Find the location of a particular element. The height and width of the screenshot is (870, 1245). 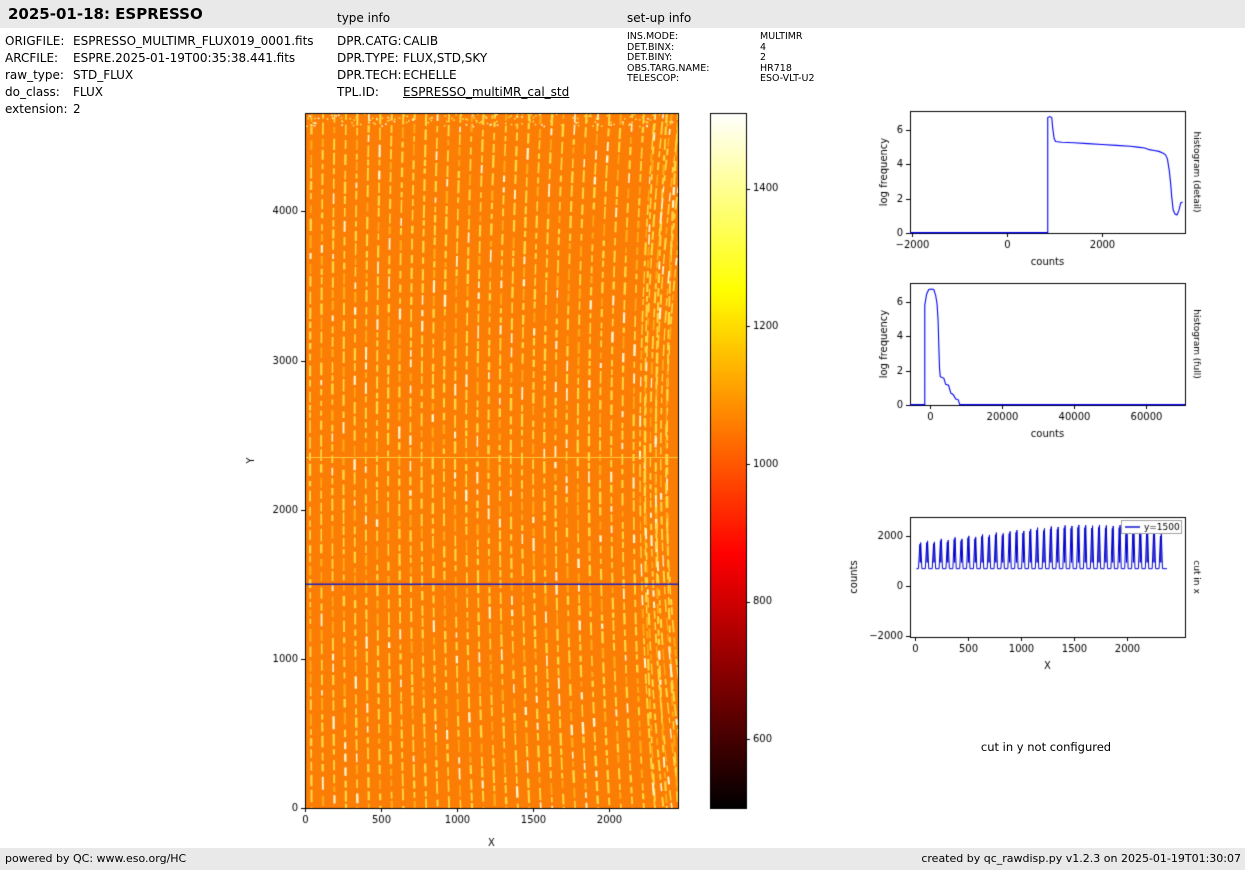

type-info-heading: type info is located at coordinates (364, 18).